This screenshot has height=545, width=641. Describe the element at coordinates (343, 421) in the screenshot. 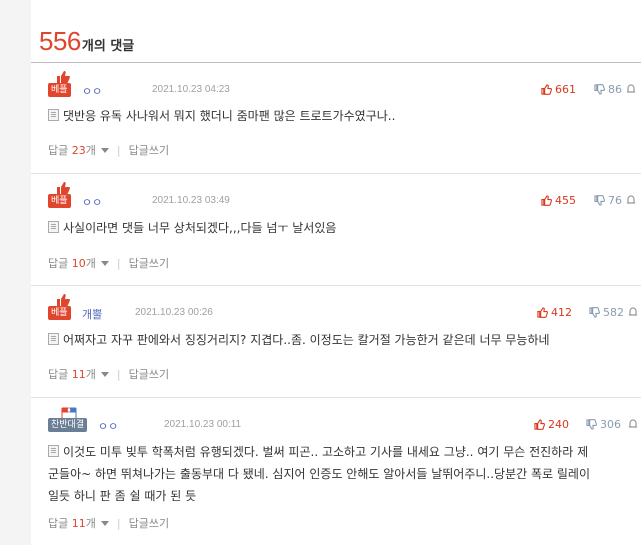

I see `comment-meta: 찬반대결 ㅇㅇ 2021.10.23 00:11 240 306` at that location.